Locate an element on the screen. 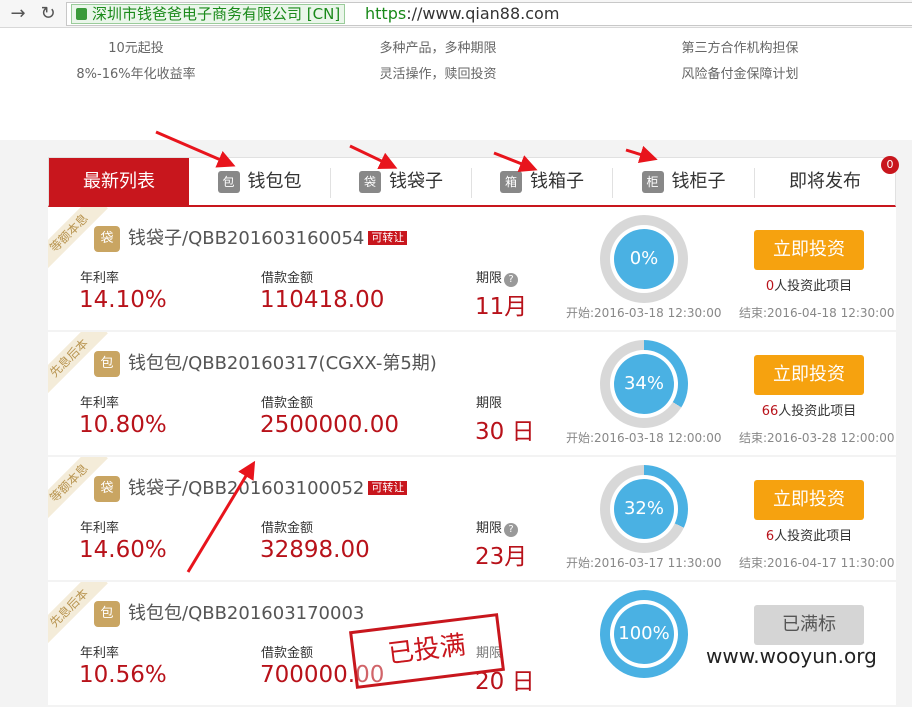 The height and width of the screenshot is (707, 912). product-title: 钱袋子/QBB201603160054 可转让 is located at coordinates (268, 239).